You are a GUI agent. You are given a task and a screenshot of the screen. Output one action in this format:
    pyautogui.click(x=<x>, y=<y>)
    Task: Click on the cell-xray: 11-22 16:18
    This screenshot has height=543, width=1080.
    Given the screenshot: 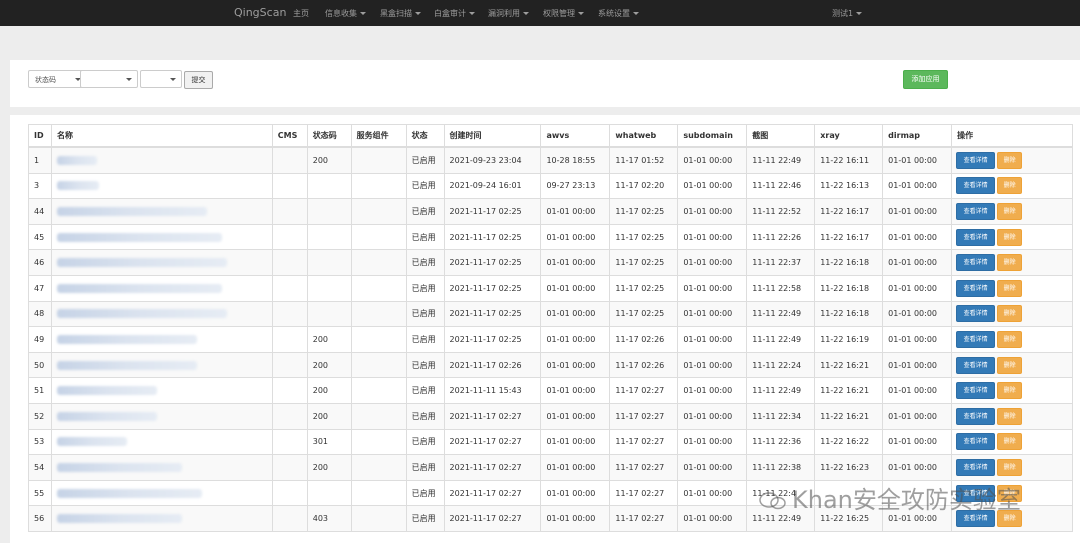 What is the action you would take?
    pyautogui.click(x=849, y=288)
    